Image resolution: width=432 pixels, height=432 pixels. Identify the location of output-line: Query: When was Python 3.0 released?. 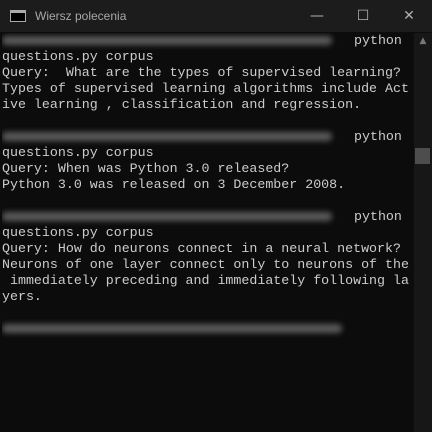
(146, 168).